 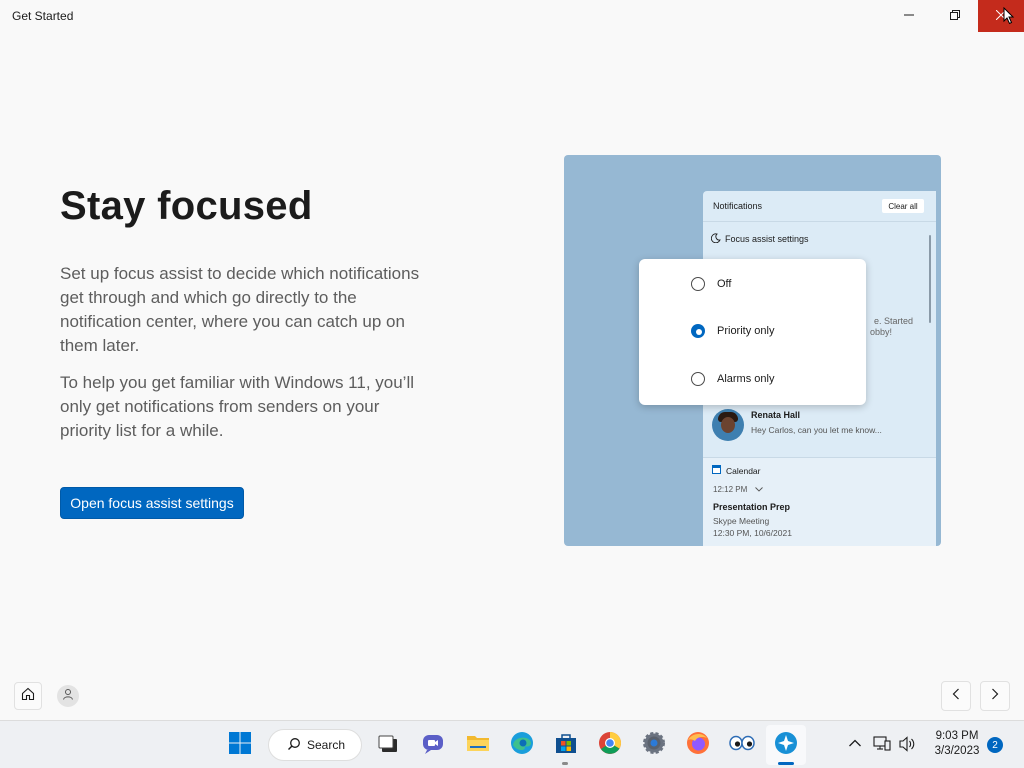 I want to click on eyes-icon, so click(x=742, y=745).